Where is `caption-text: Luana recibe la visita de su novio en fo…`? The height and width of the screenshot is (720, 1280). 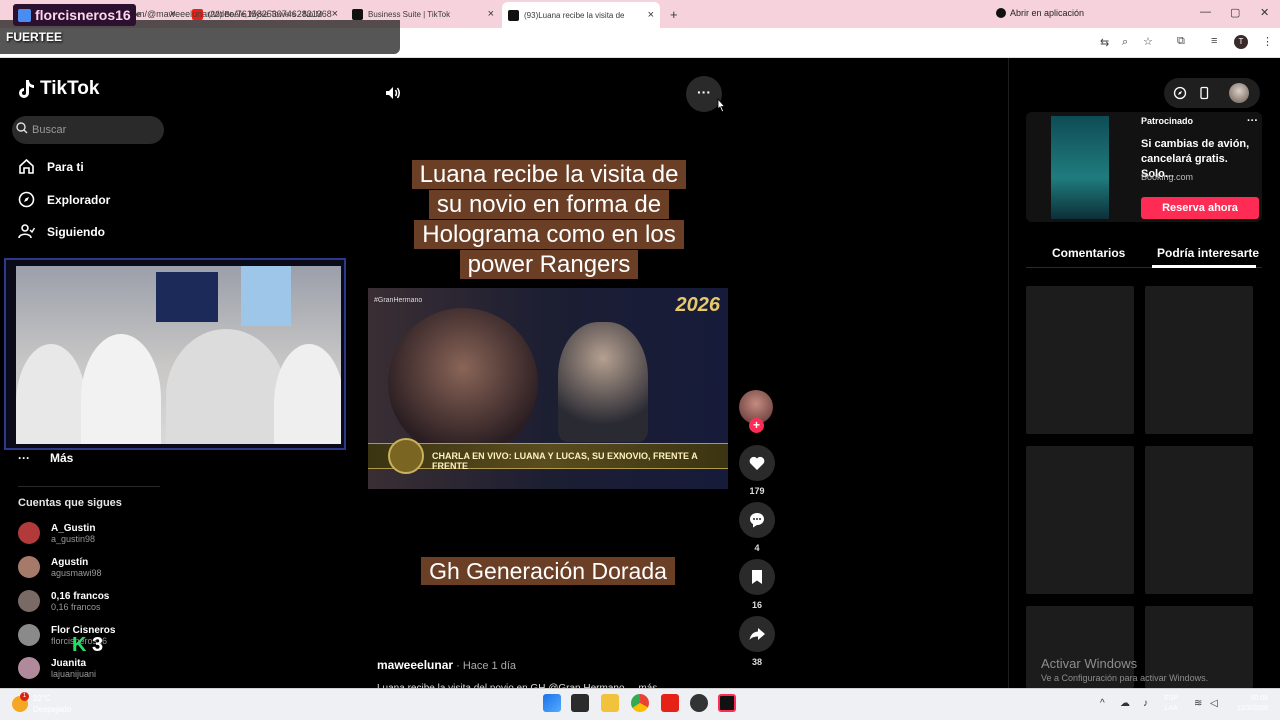 caption-text: Luana recibe la visita de su novio en fo… is located at coordinates (549, 219).